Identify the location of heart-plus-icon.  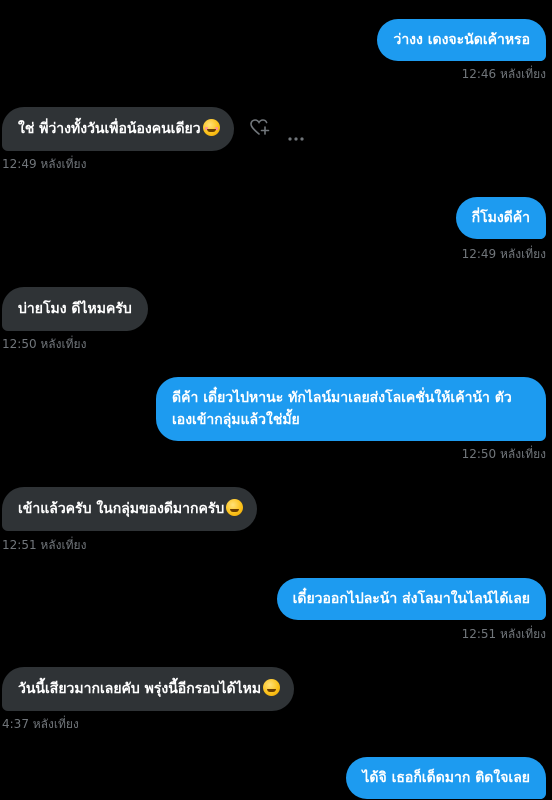
(260, 130).